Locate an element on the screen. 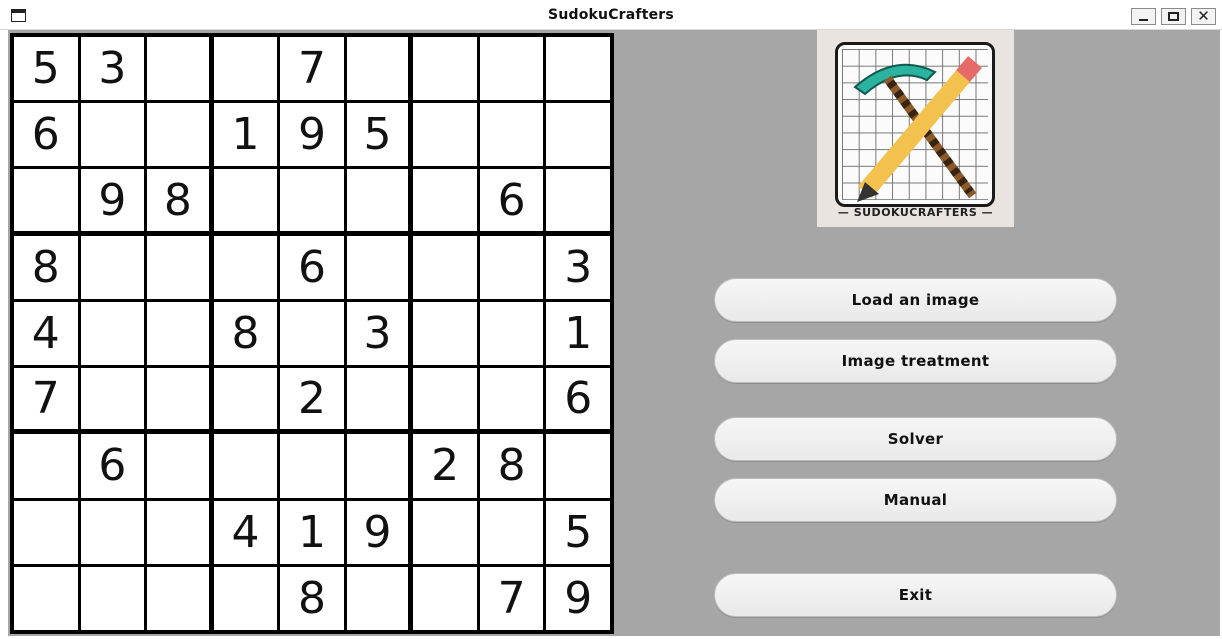 The height and width of the screenshot is (639, 1222). pickaxe-pencil-logo is located at coordinates (917, 129).